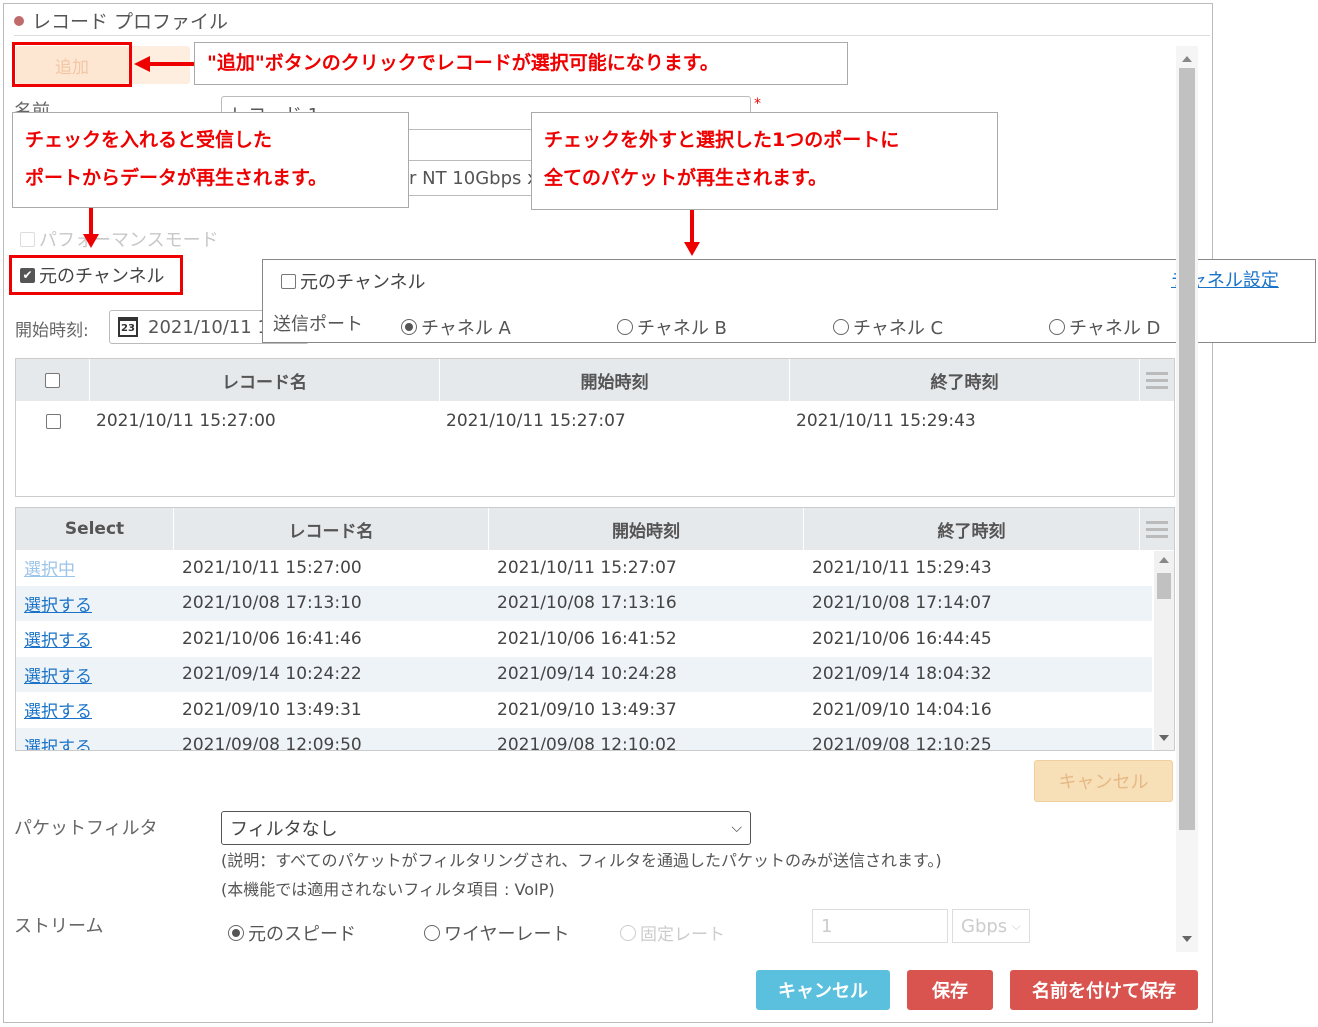 The height and width of the screenshot is (1027, 1318). Describe the element at coordinates (902, 674) in the screenshot. I see `cell-end-time: 2021/09/14 18:04:32` at that location.